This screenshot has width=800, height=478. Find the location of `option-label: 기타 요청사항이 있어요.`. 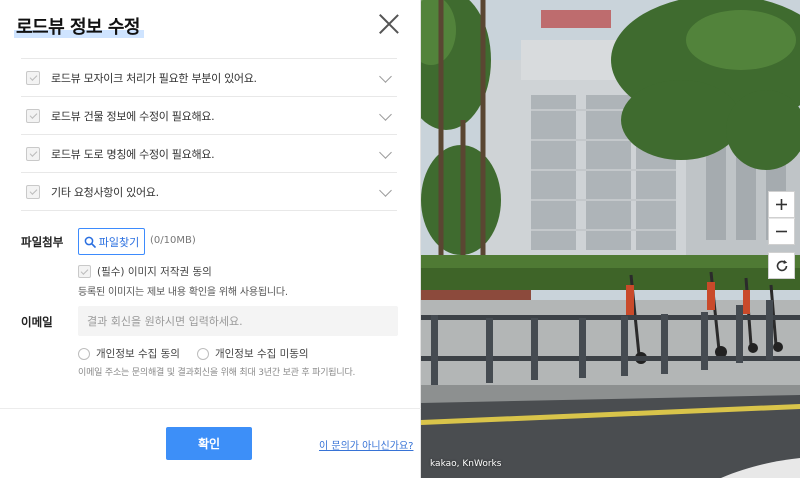

option-label: 기타 요청사항이 있어요. is located at coordinates (105, 192).